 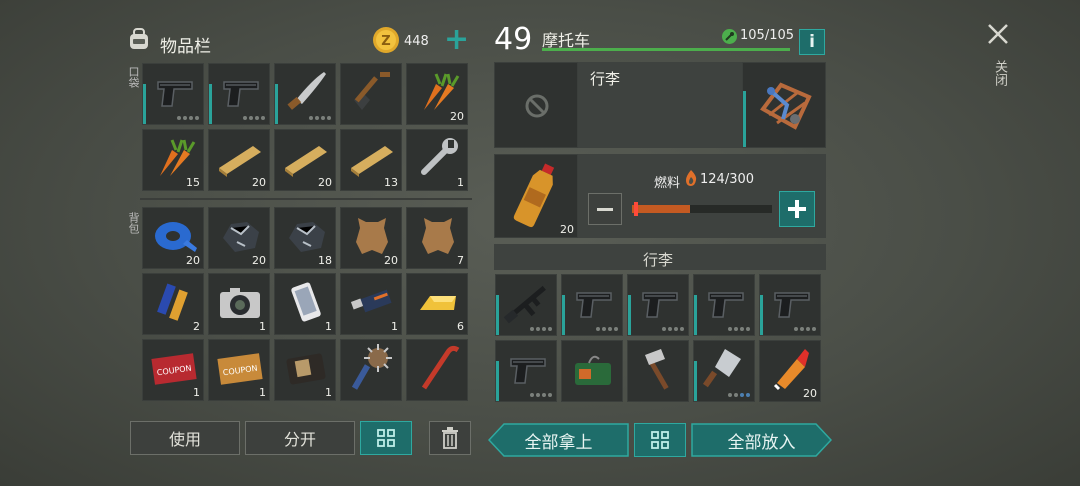 I want to click on wallet-icon, so click(x=306, y=368).